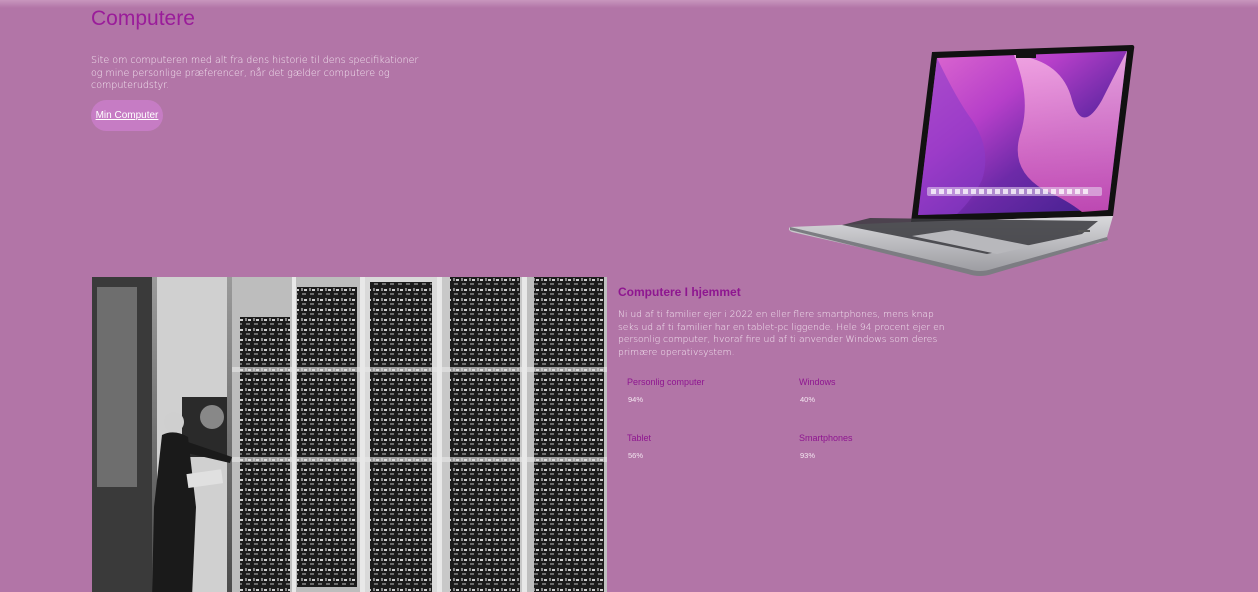 The image size is (1258, 592). I want to click on stat-value: 94%, so click(636, 399).